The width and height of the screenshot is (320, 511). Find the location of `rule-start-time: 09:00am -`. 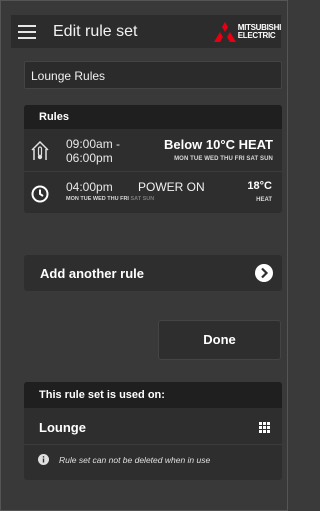

rule-start-time: 09:00am - is located at coordinates (93, 144).